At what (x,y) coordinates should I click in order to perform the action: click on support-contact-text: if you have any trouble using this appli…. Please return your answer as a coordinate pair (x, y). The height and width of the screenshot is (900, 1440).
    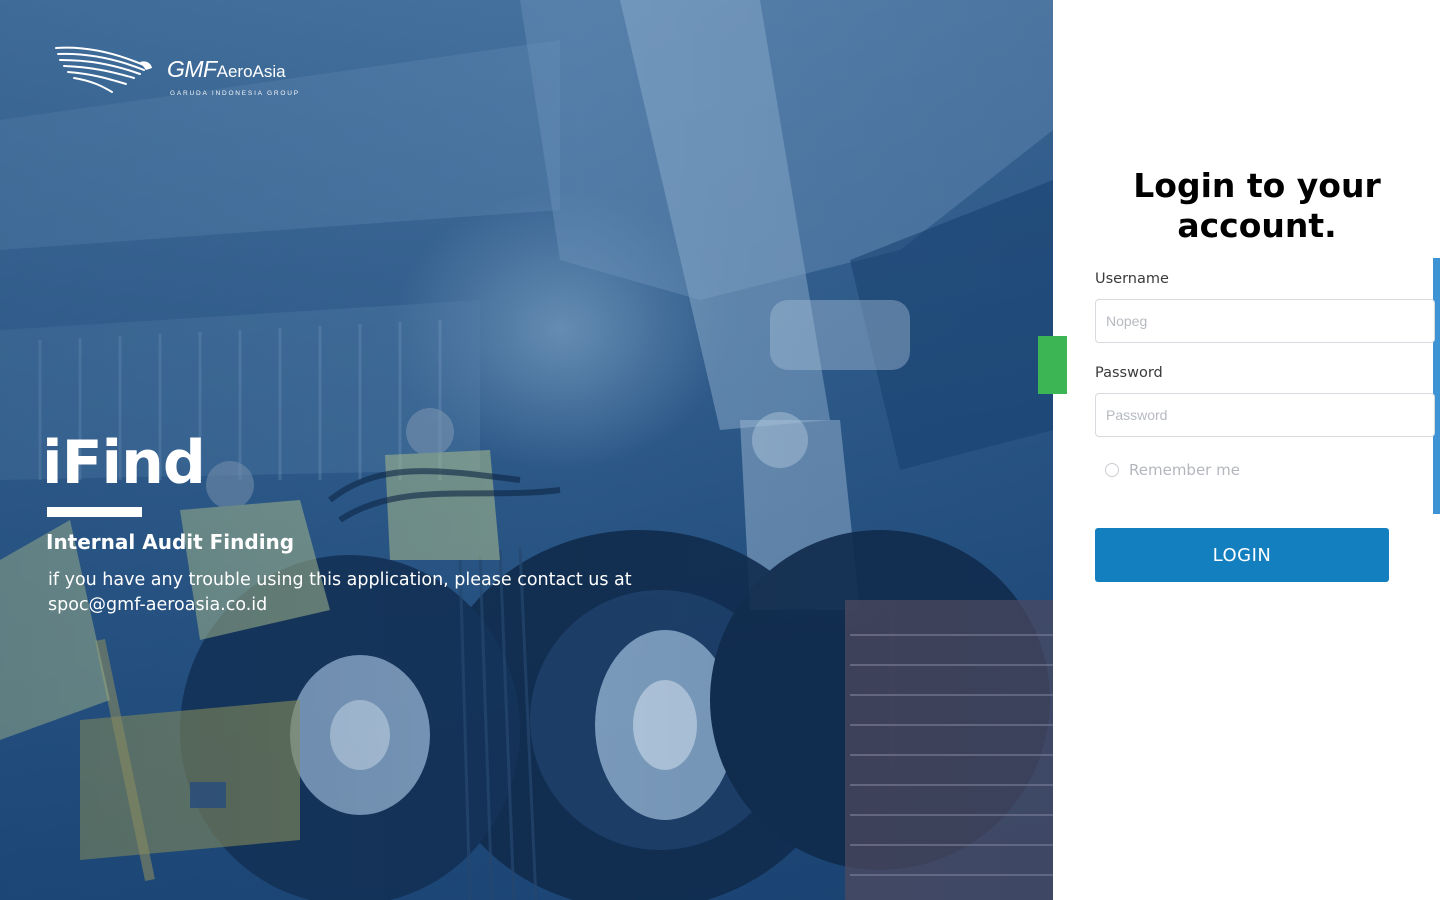
    Looking at the image, I should click on (340, 592).